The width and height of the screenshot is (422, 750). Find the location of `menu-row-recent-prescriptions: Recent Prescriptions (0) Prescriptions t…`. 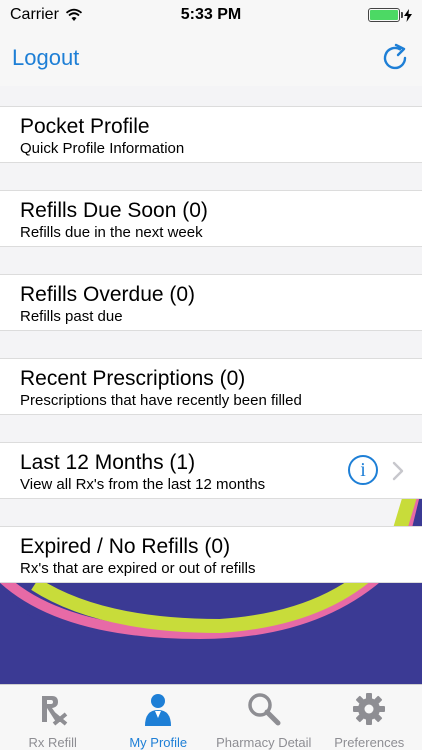

menu-row-recent-prescriptions: Recent Prescriptions (0) Prescriptions t… is located at coordinates (211, 386).